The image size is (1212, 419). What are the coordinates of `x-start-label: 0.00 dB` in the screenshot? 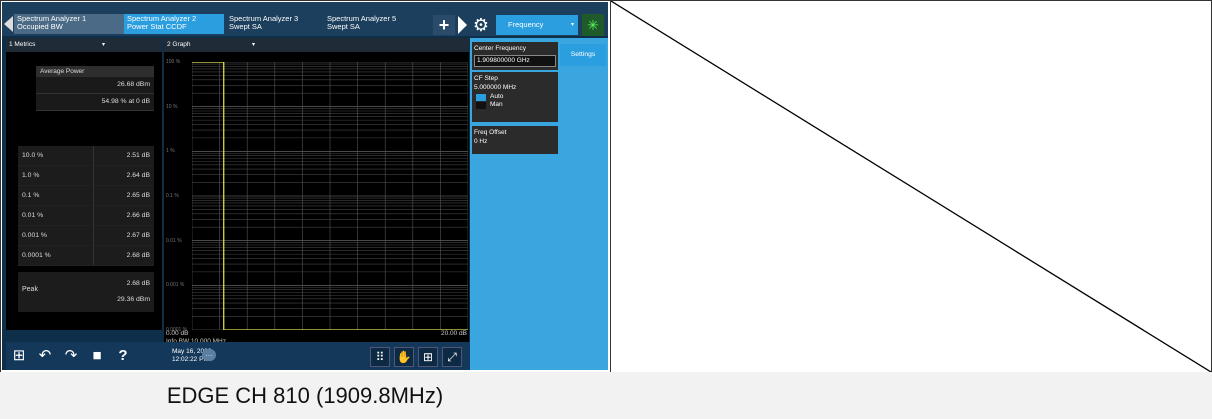 It's located at (177, 333).